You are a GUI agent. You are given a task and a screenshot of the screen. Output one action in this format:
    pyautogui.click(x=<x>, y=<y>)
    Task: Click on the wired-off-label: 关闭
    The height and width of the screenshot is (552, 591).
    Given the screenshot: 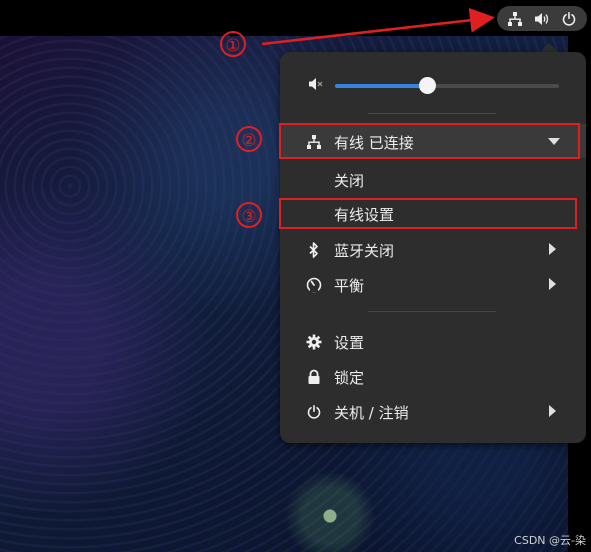 What is the action you would take?
    pyautogui.click(x=349, y=181)
    